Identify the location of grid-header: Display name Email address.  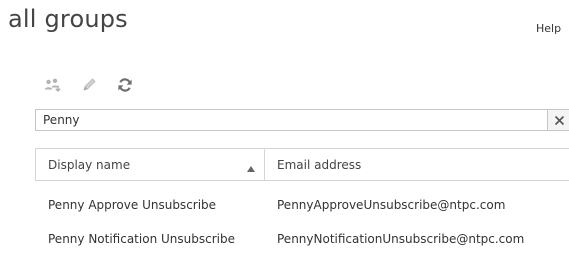
(302, 164).